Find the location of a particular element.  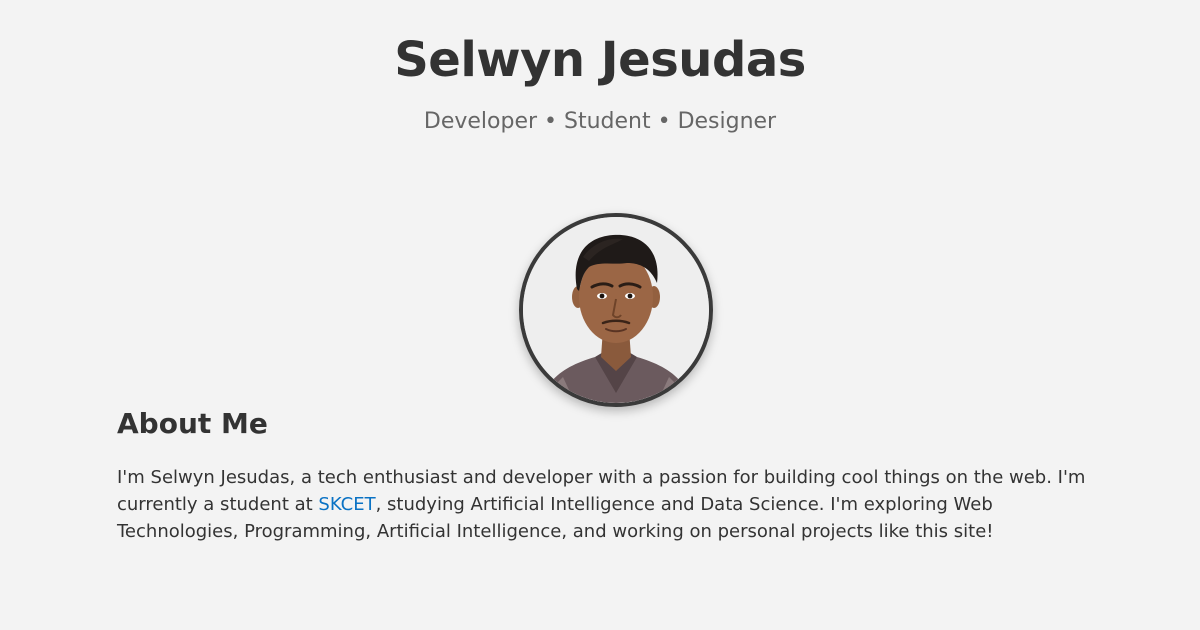

about-heading: About Me is located at coordinates (192, 423).